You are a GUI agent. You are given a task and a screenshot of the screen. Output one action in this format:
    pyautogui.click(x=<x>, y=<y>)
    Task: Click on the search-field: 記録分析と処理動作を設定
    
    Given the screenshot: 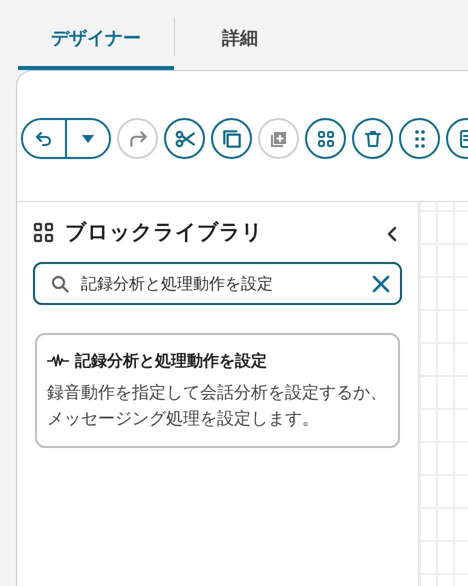 What is the action you would take?
    pyautogui.click(x=217, y=283)
    